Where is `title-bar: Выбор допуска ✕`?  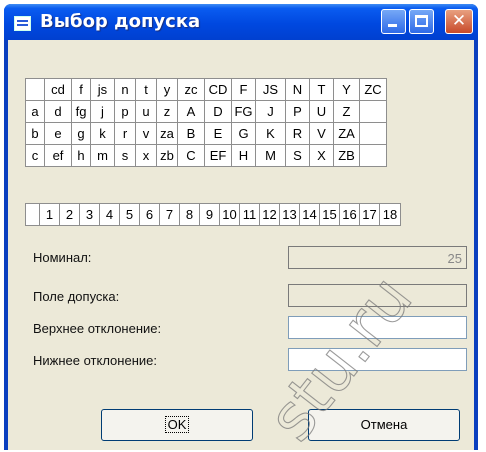 title-bar: Выбор допуска ✕ is located at coordinates (241, 22).